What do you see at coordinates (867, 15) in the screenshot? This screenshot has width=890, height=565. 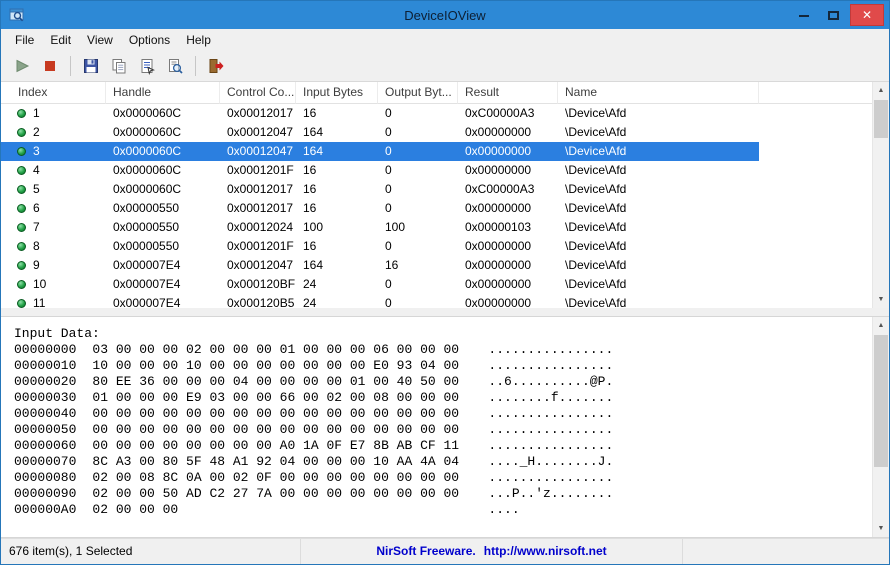 I see `close-button: ✕` at bounding box center [867, 15].